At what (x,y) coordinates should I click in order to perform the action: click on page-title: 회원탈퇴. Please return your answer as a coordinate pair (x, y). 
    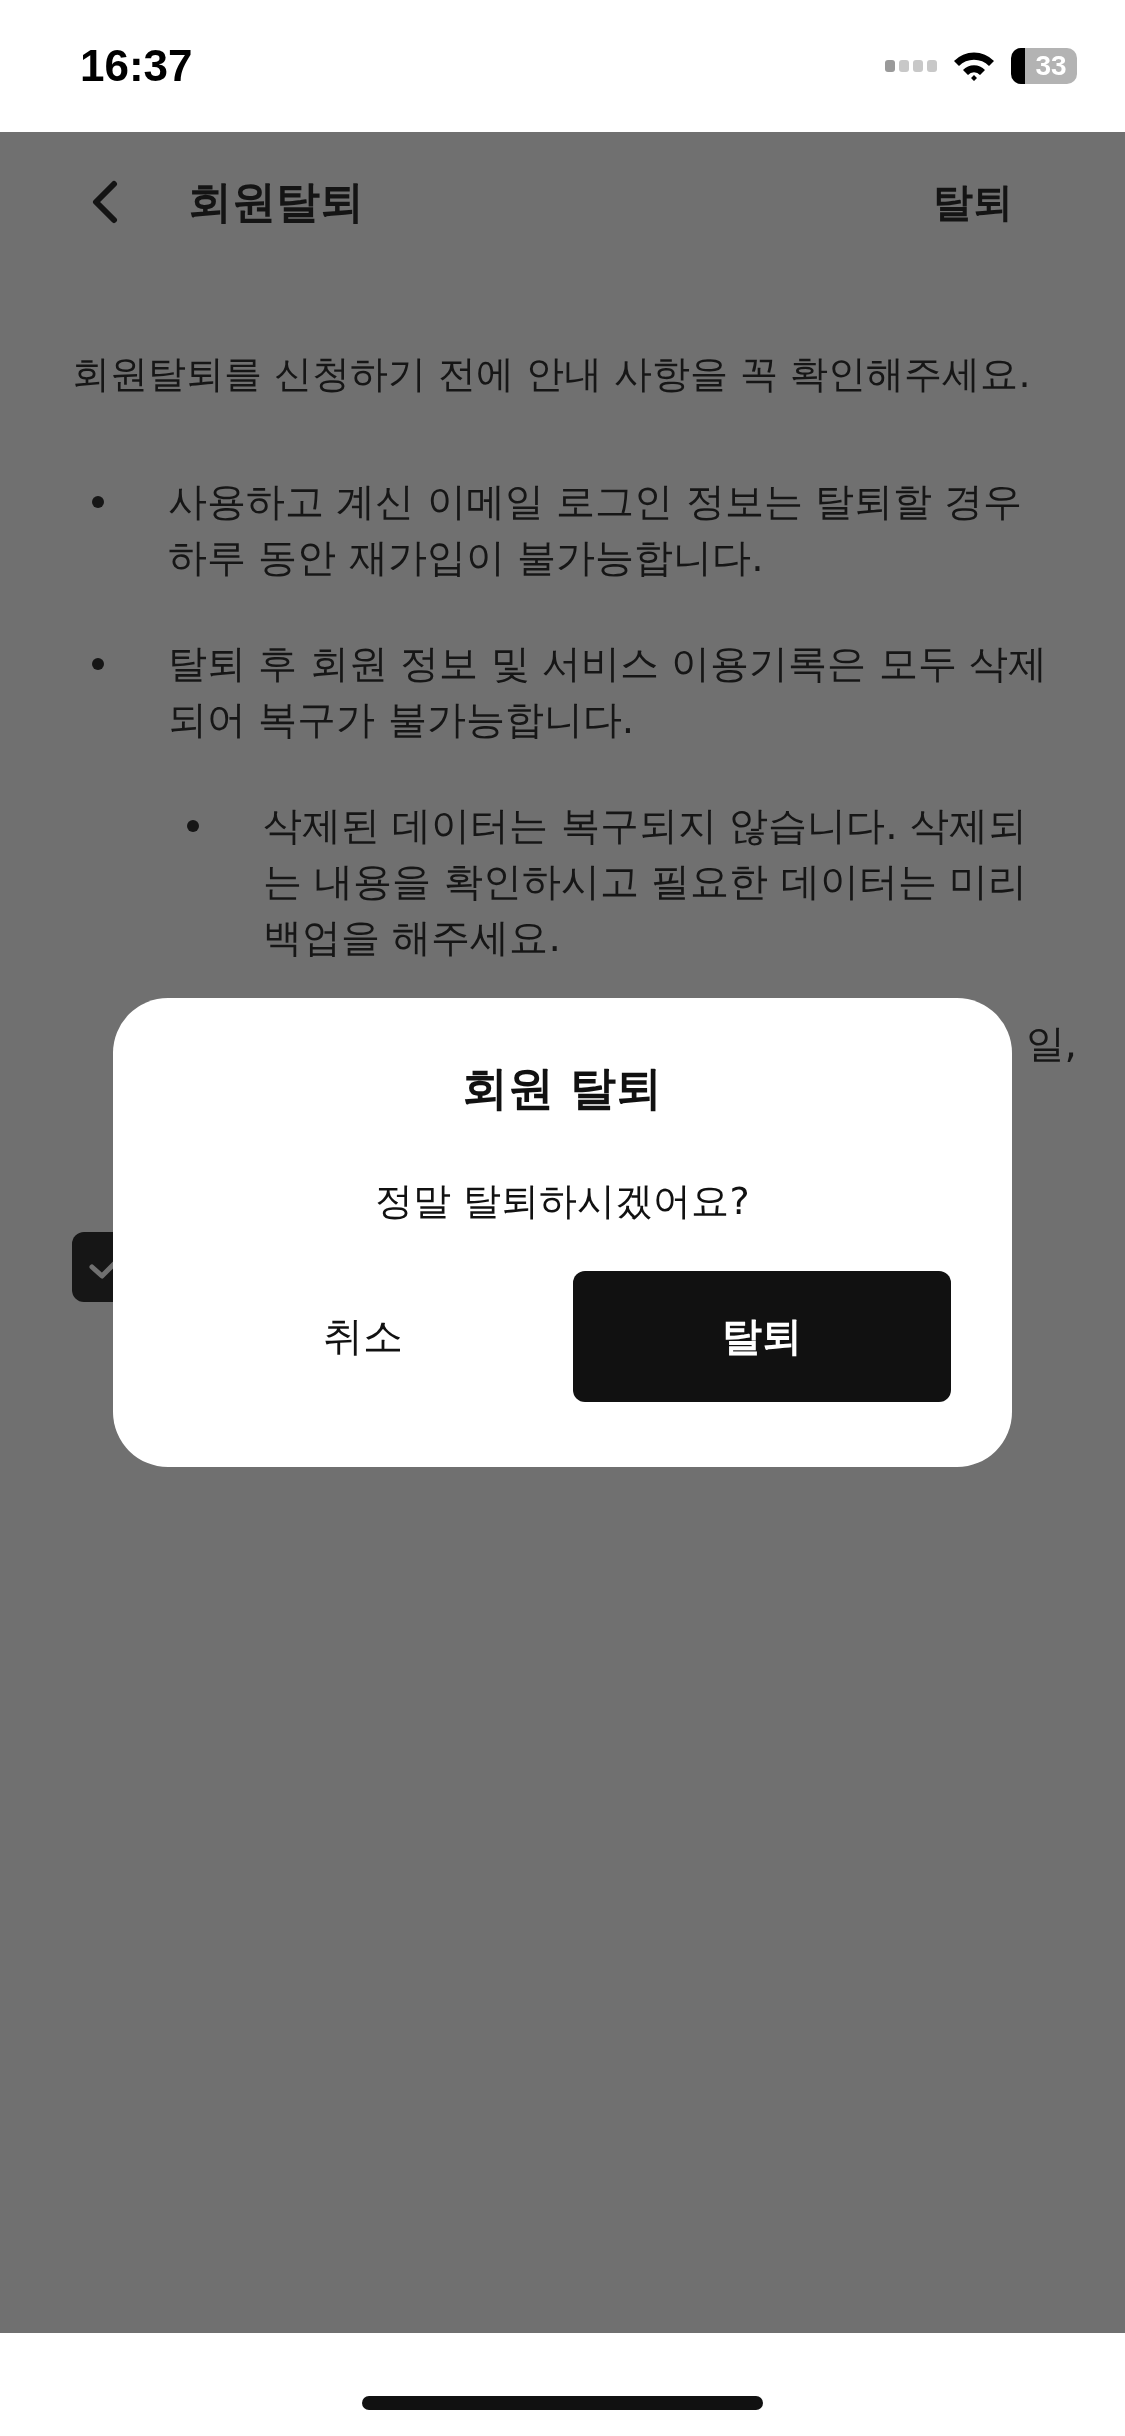
    Looking at the image, I should click on (276, 201).